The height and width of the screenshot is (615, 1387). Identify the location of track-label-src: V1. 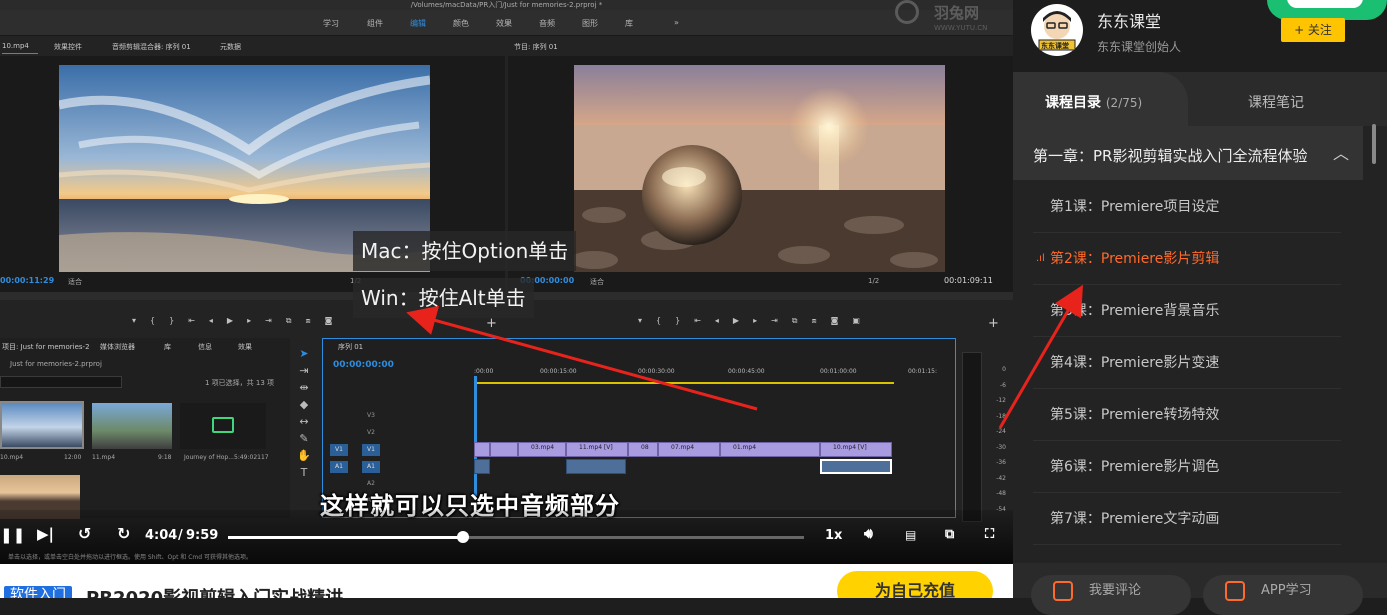
(339, 450).